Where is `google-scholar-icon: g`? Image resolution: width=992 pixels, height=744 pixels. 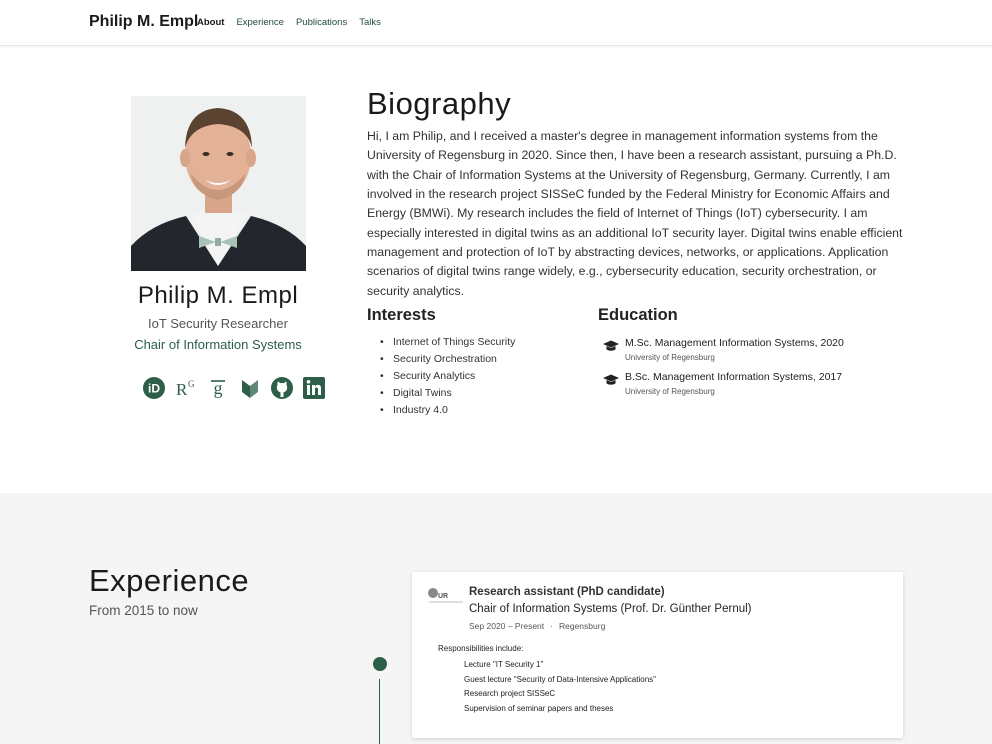
google-scholar-icon: g is located at coordinates (218, 388).